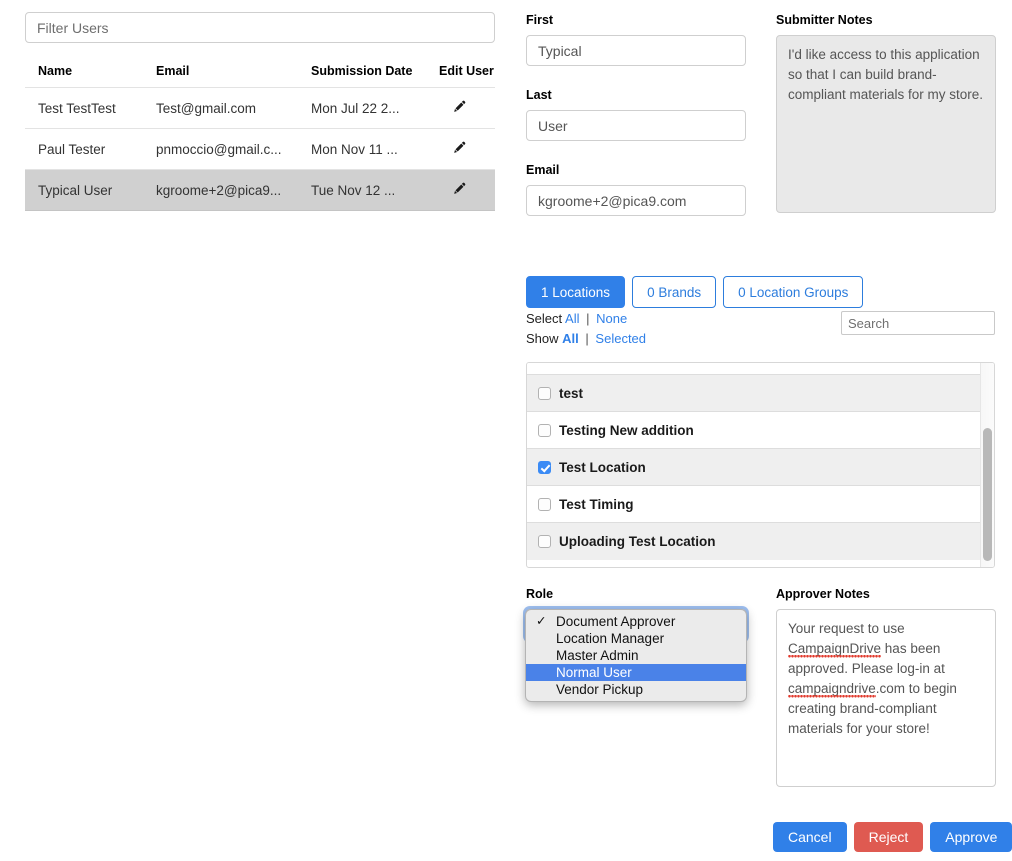 The height and width of the screenshot is (861, 1012). Describe the element at coordinates (637, 541) in the screenshot. I see `location-label: Uploading Test Location` at that location.